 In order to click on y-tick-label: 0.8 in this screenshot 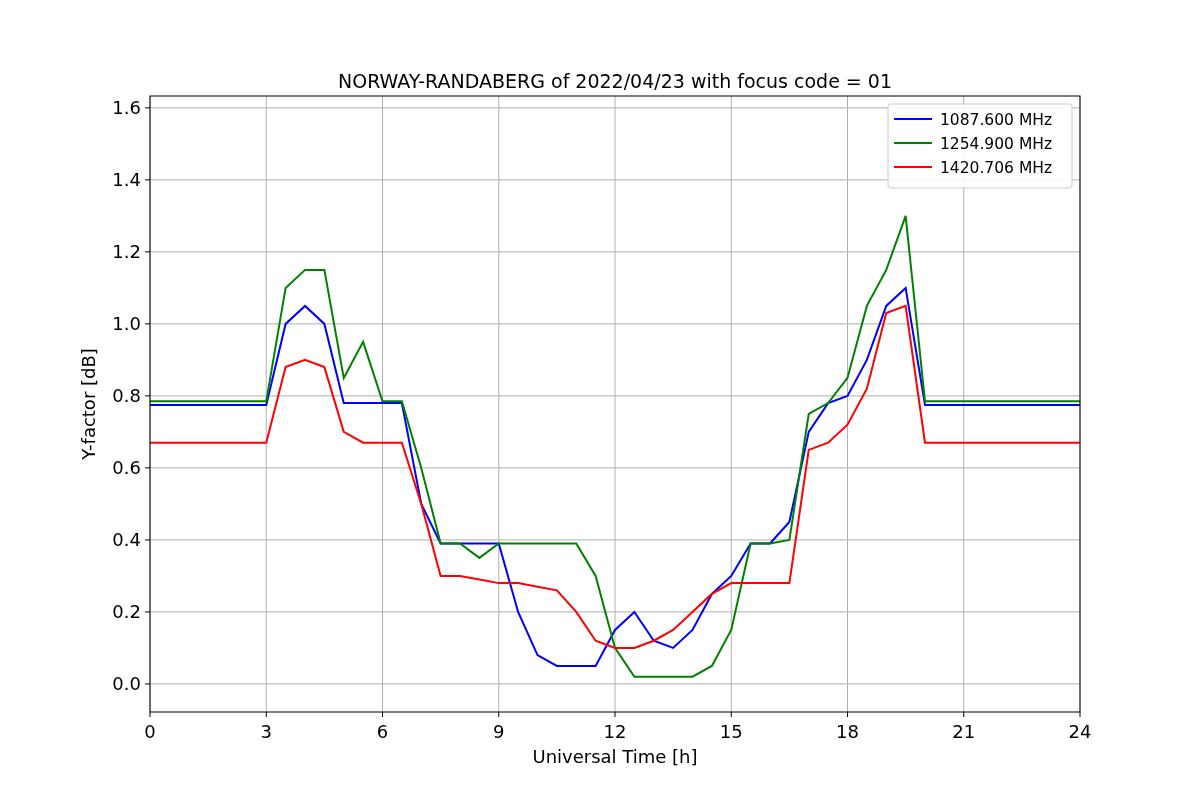, I will do `click(126, 395)`.